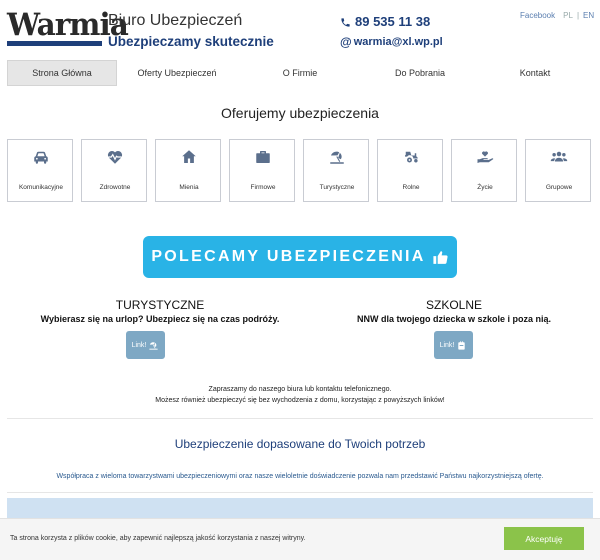 This screenshot has width=600, height=560. I want to click on lang-en: EN, so click(588, 15).